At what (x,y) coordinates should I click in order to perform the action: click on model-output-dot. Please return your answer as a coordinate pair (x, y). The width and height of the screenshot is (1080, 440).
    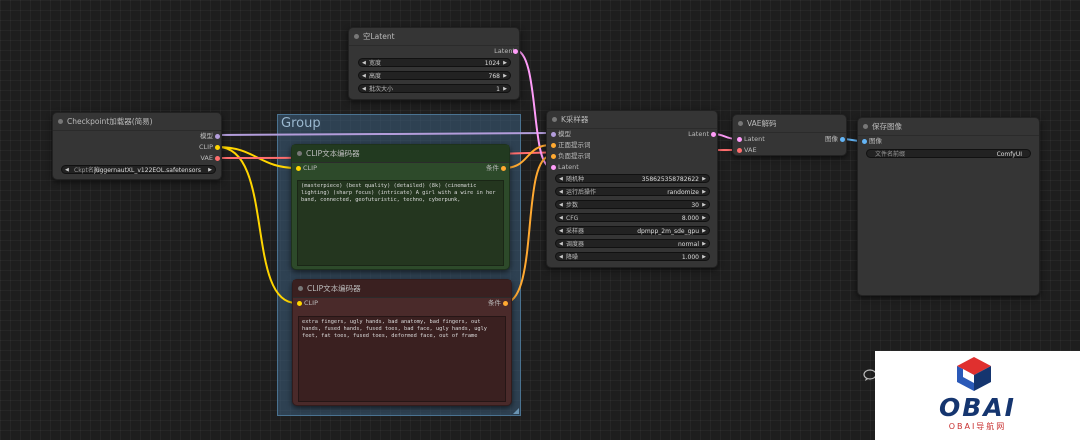
    Looking at the image, I should click on (217, 136).